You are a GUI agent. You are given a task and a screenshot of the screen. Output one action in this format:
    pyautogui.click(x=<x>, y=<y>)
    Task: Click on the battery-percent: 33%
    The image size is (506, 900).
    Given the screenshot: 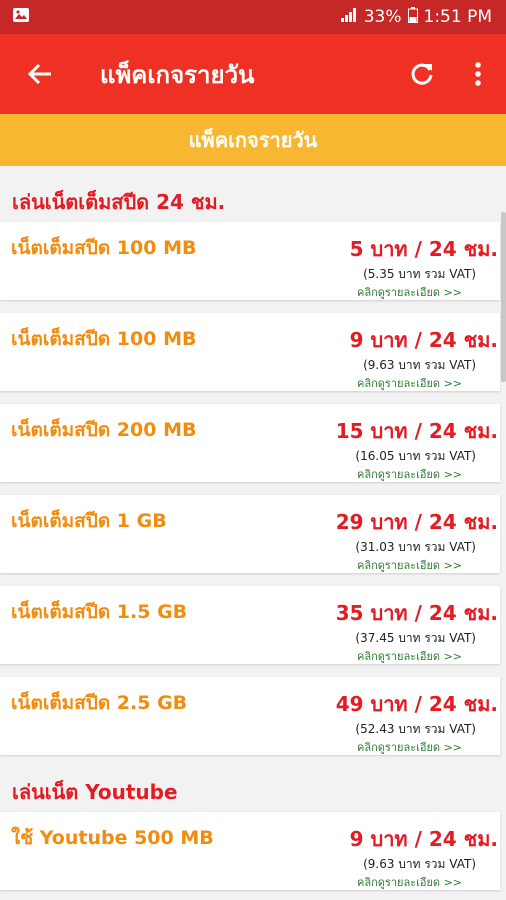 What is the action you would take?
    pyautogui.click(x=382, y=17)
    